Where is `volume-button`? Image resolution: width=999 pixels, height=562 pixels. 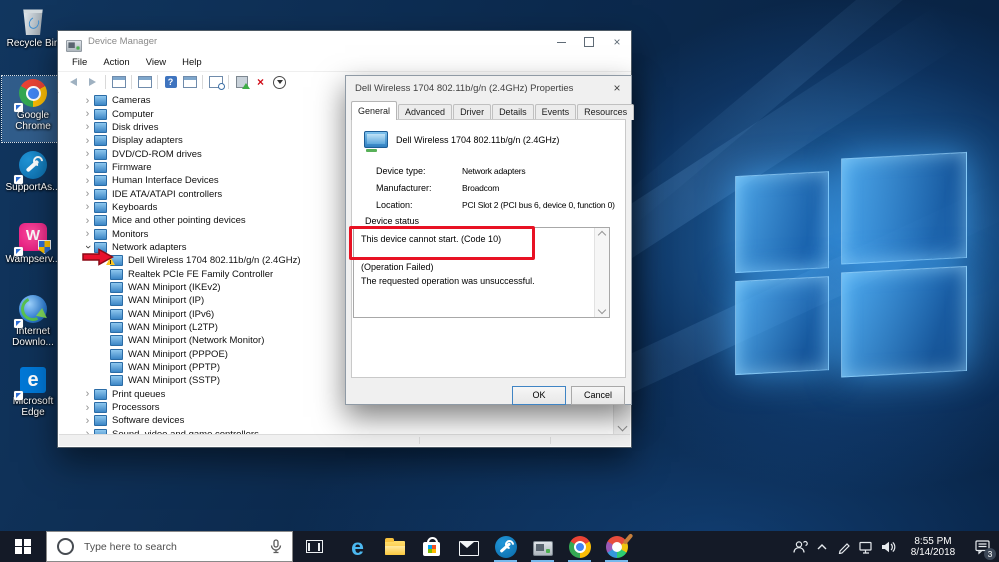 volume-button is located at coordinates (888, 546).